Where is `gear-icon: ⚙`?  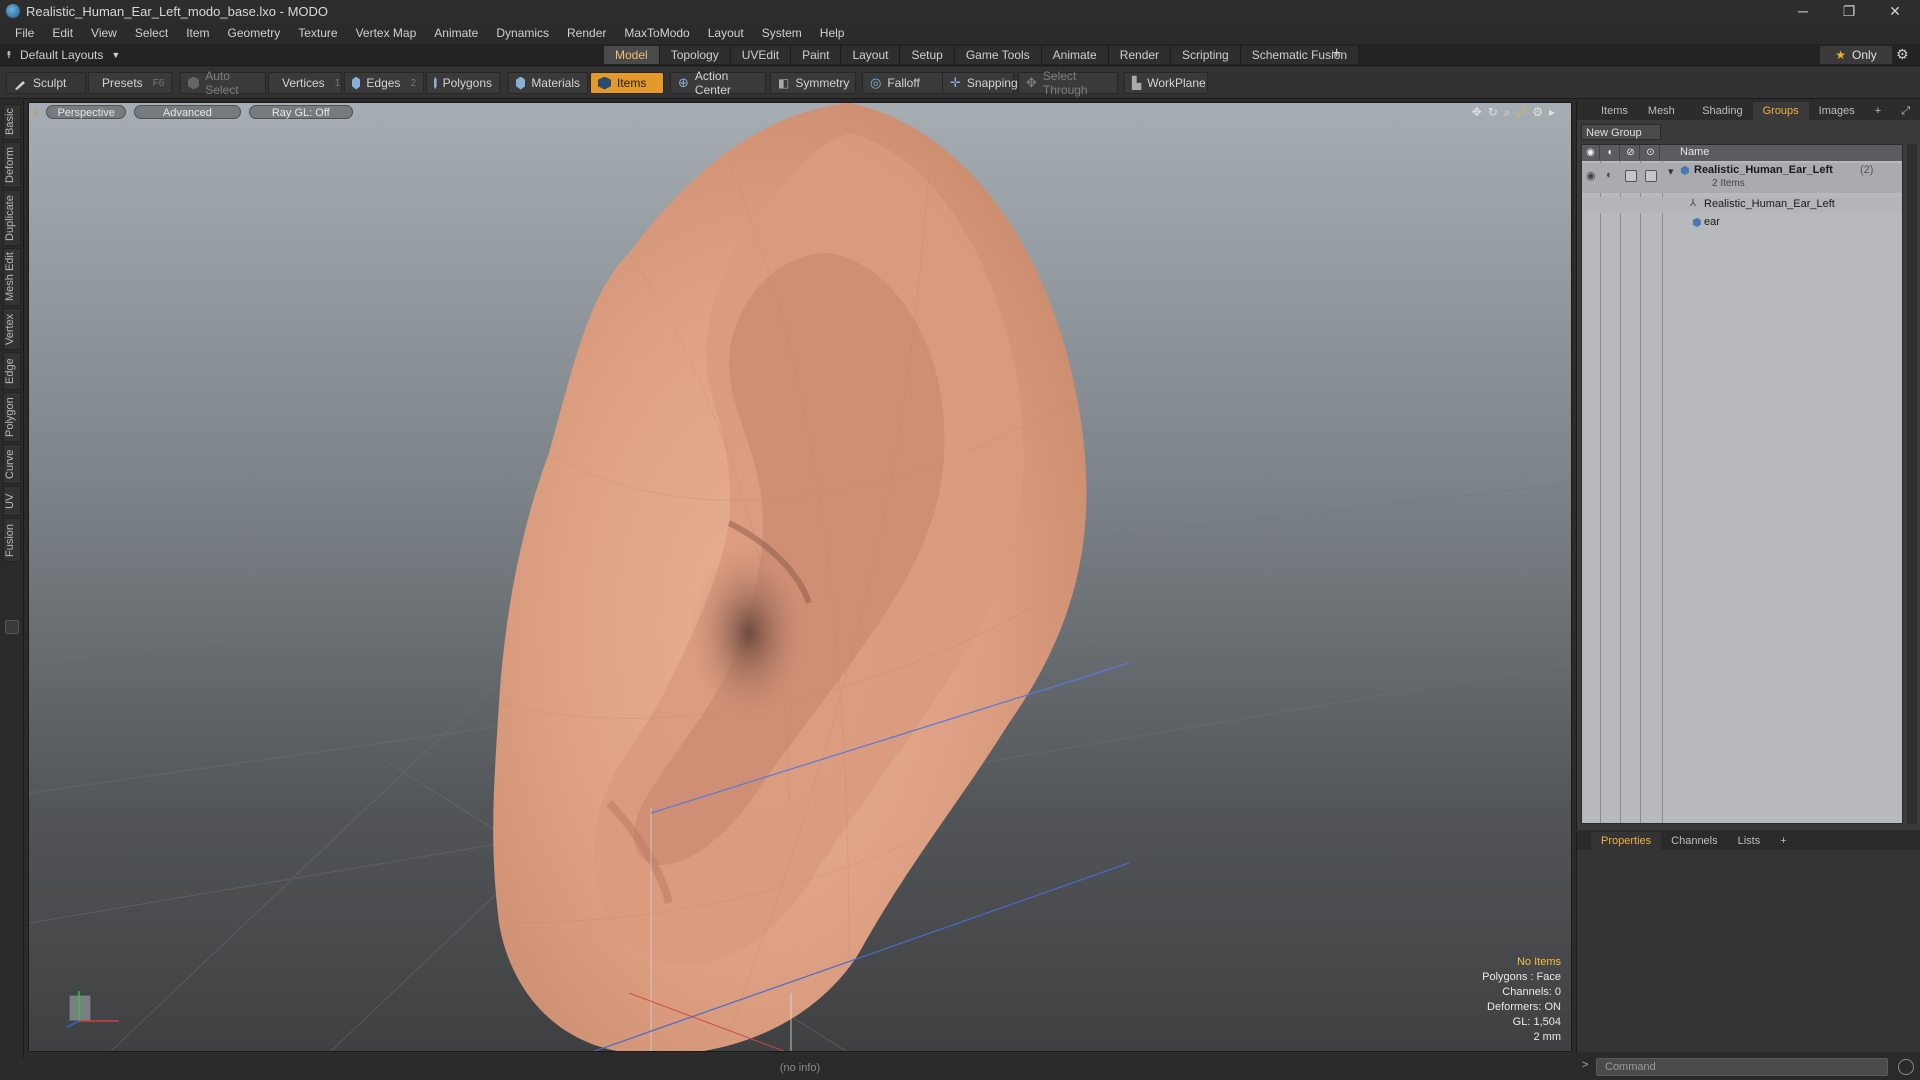
gear-icon: ⚙ is located at coordinates (1902, 54).